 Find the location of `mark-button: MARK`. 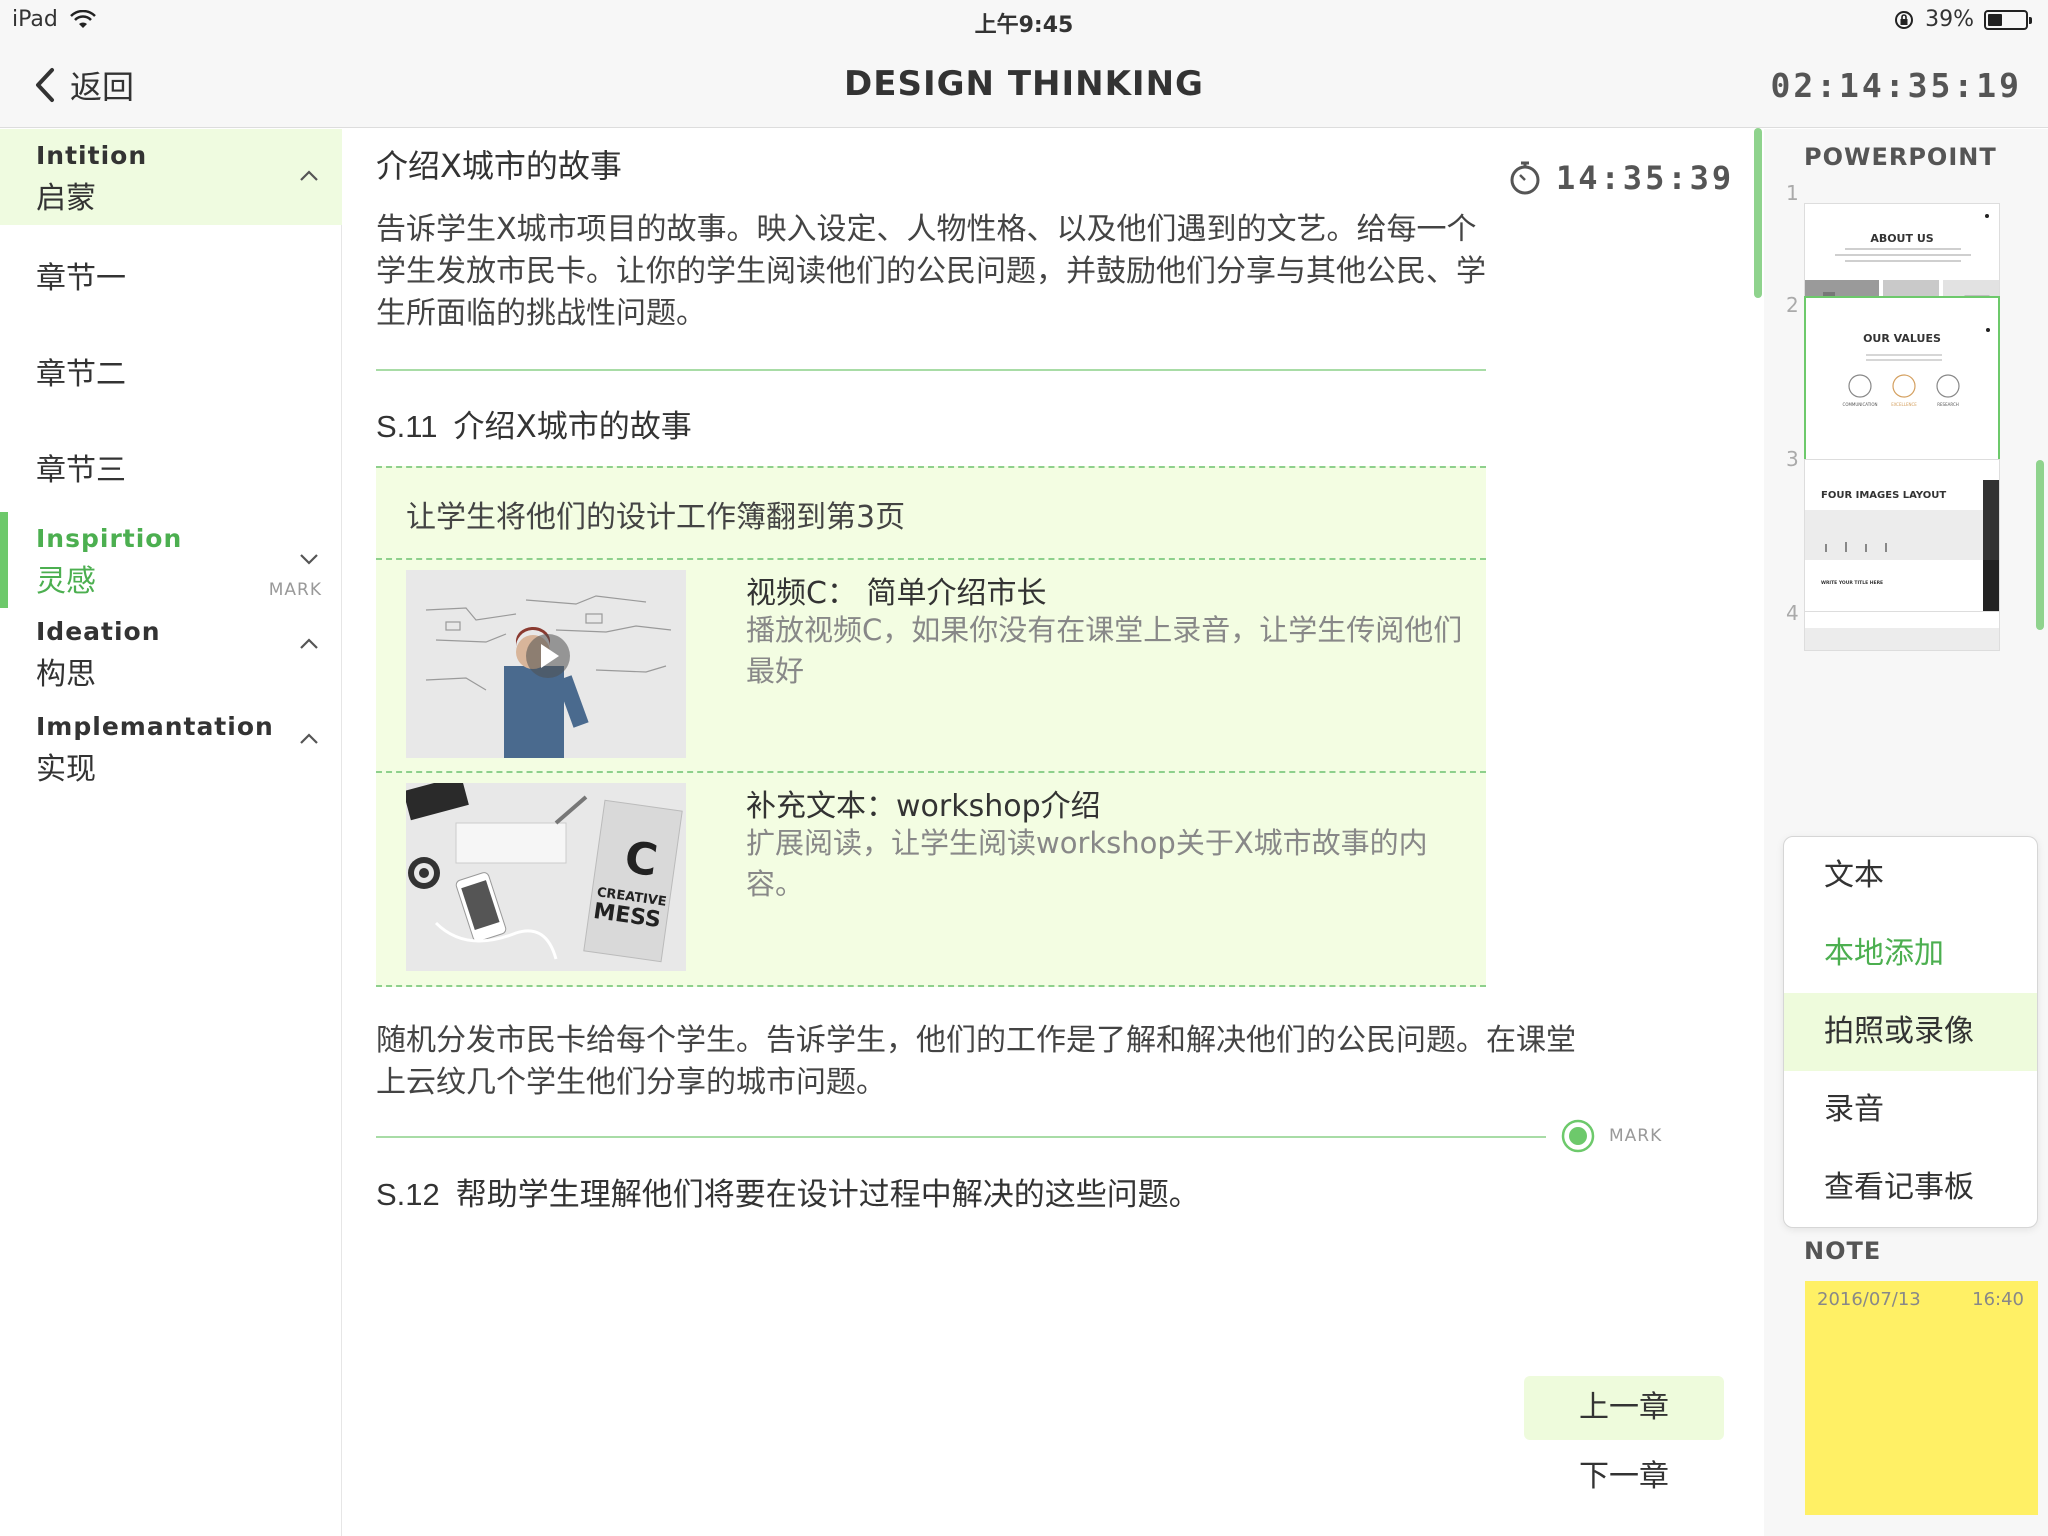

mark-button: MARK is located at coordinates (1611, 1136).